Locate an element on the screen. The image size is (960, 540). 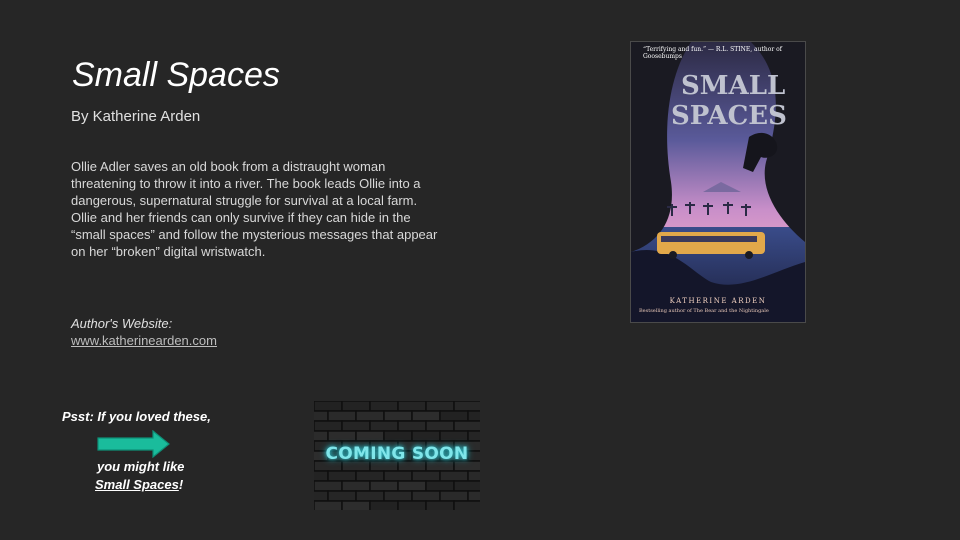
book-title: Small Spaces is located at coordinates (176, 75).